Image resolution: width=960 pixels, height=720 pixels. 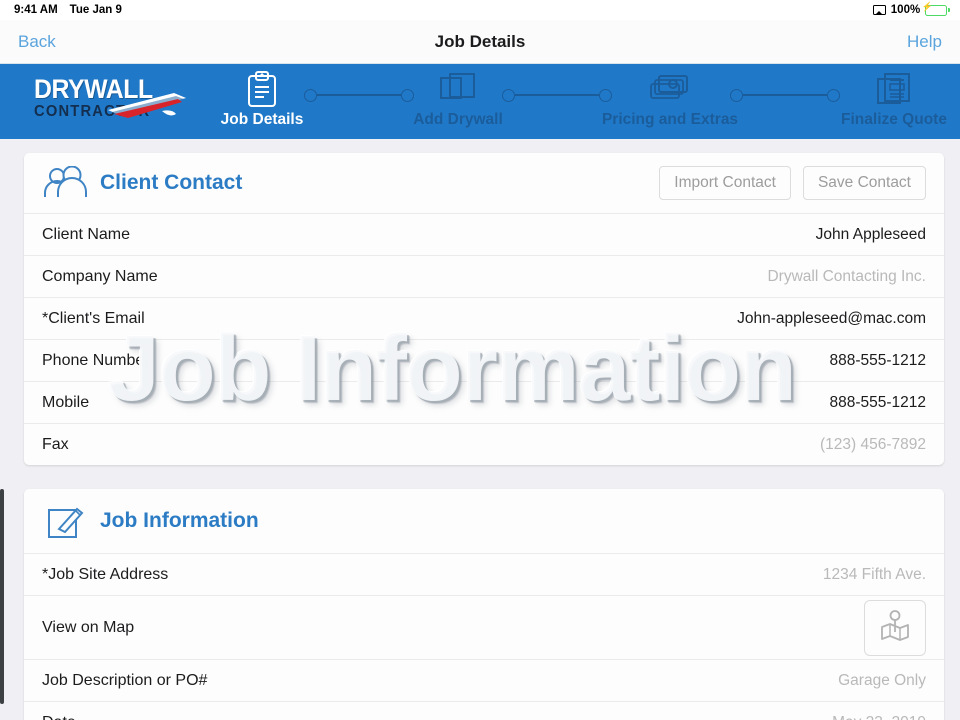 I want to click on status-date: Tue Jan 9, so click(x=95, y=10).